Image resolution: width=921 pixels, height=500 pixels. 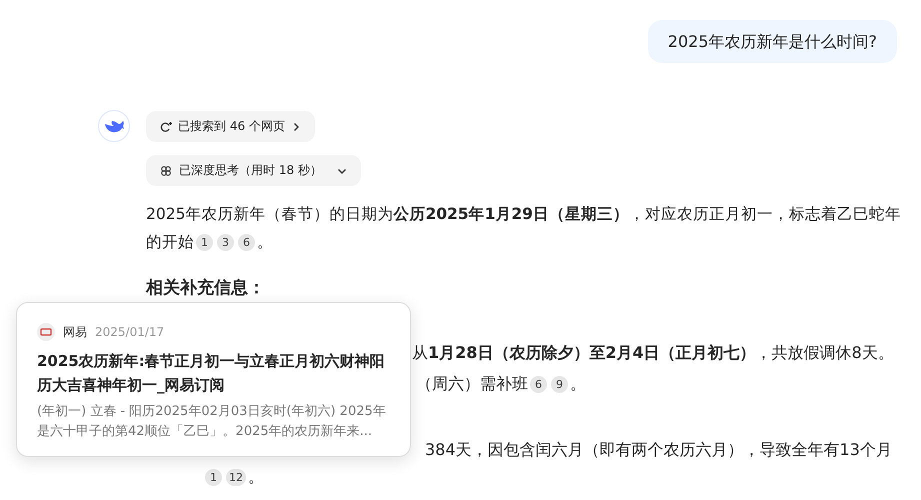 I want to click on answer-text: 的开始, so click(x=170, y=242).